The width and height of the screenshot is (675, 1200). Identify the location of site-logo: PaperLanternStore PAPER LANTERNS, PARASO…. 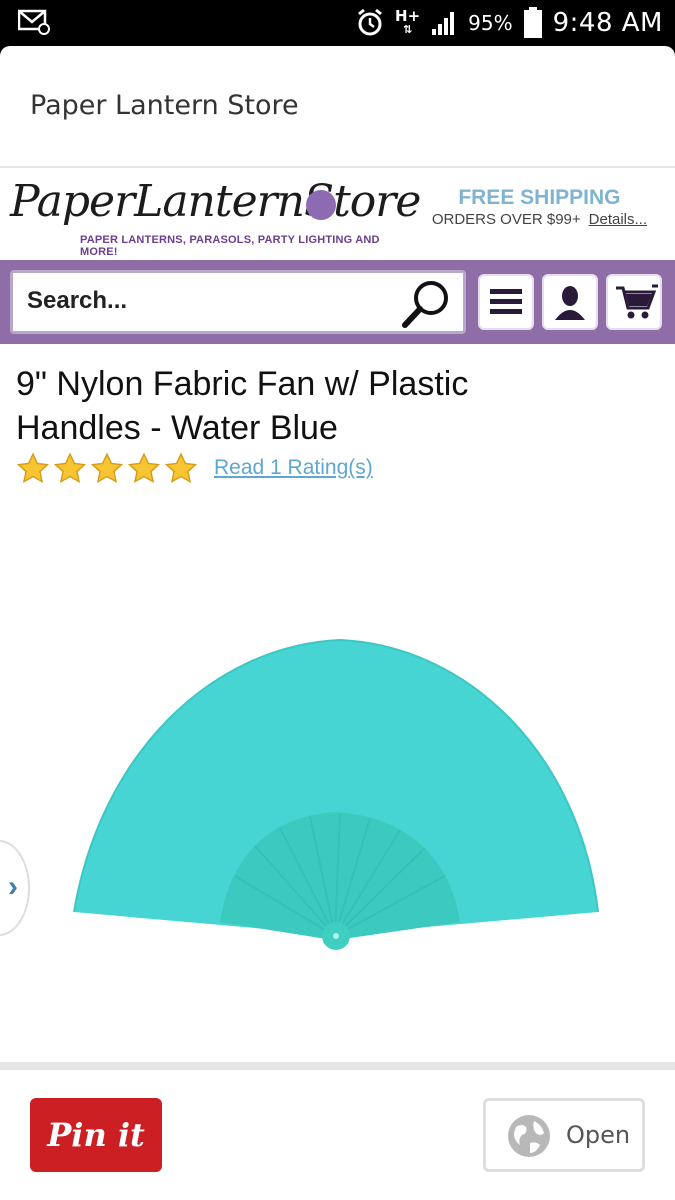
(215, 217).